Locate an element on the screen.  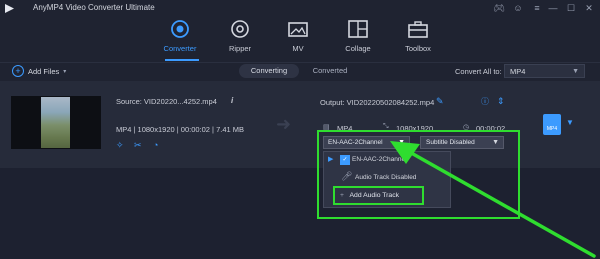
ripper-icon is located at coordinates (240, 29).